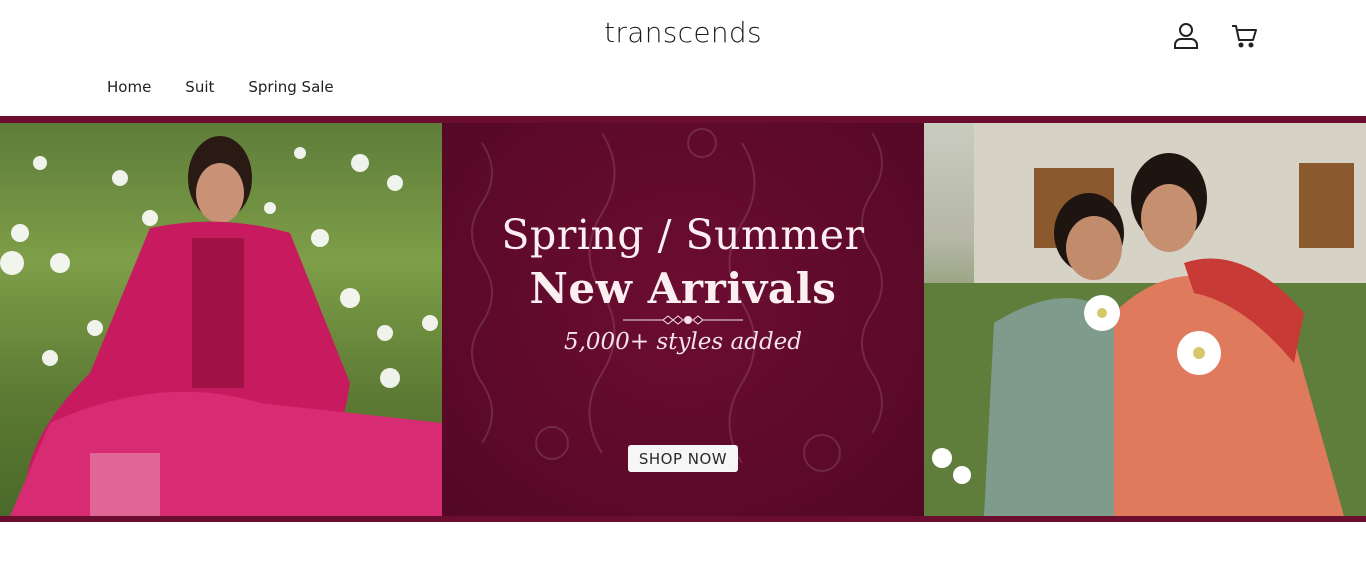  I want to click on main-nav: Home Suit Spring Sale, so click(220, 87).